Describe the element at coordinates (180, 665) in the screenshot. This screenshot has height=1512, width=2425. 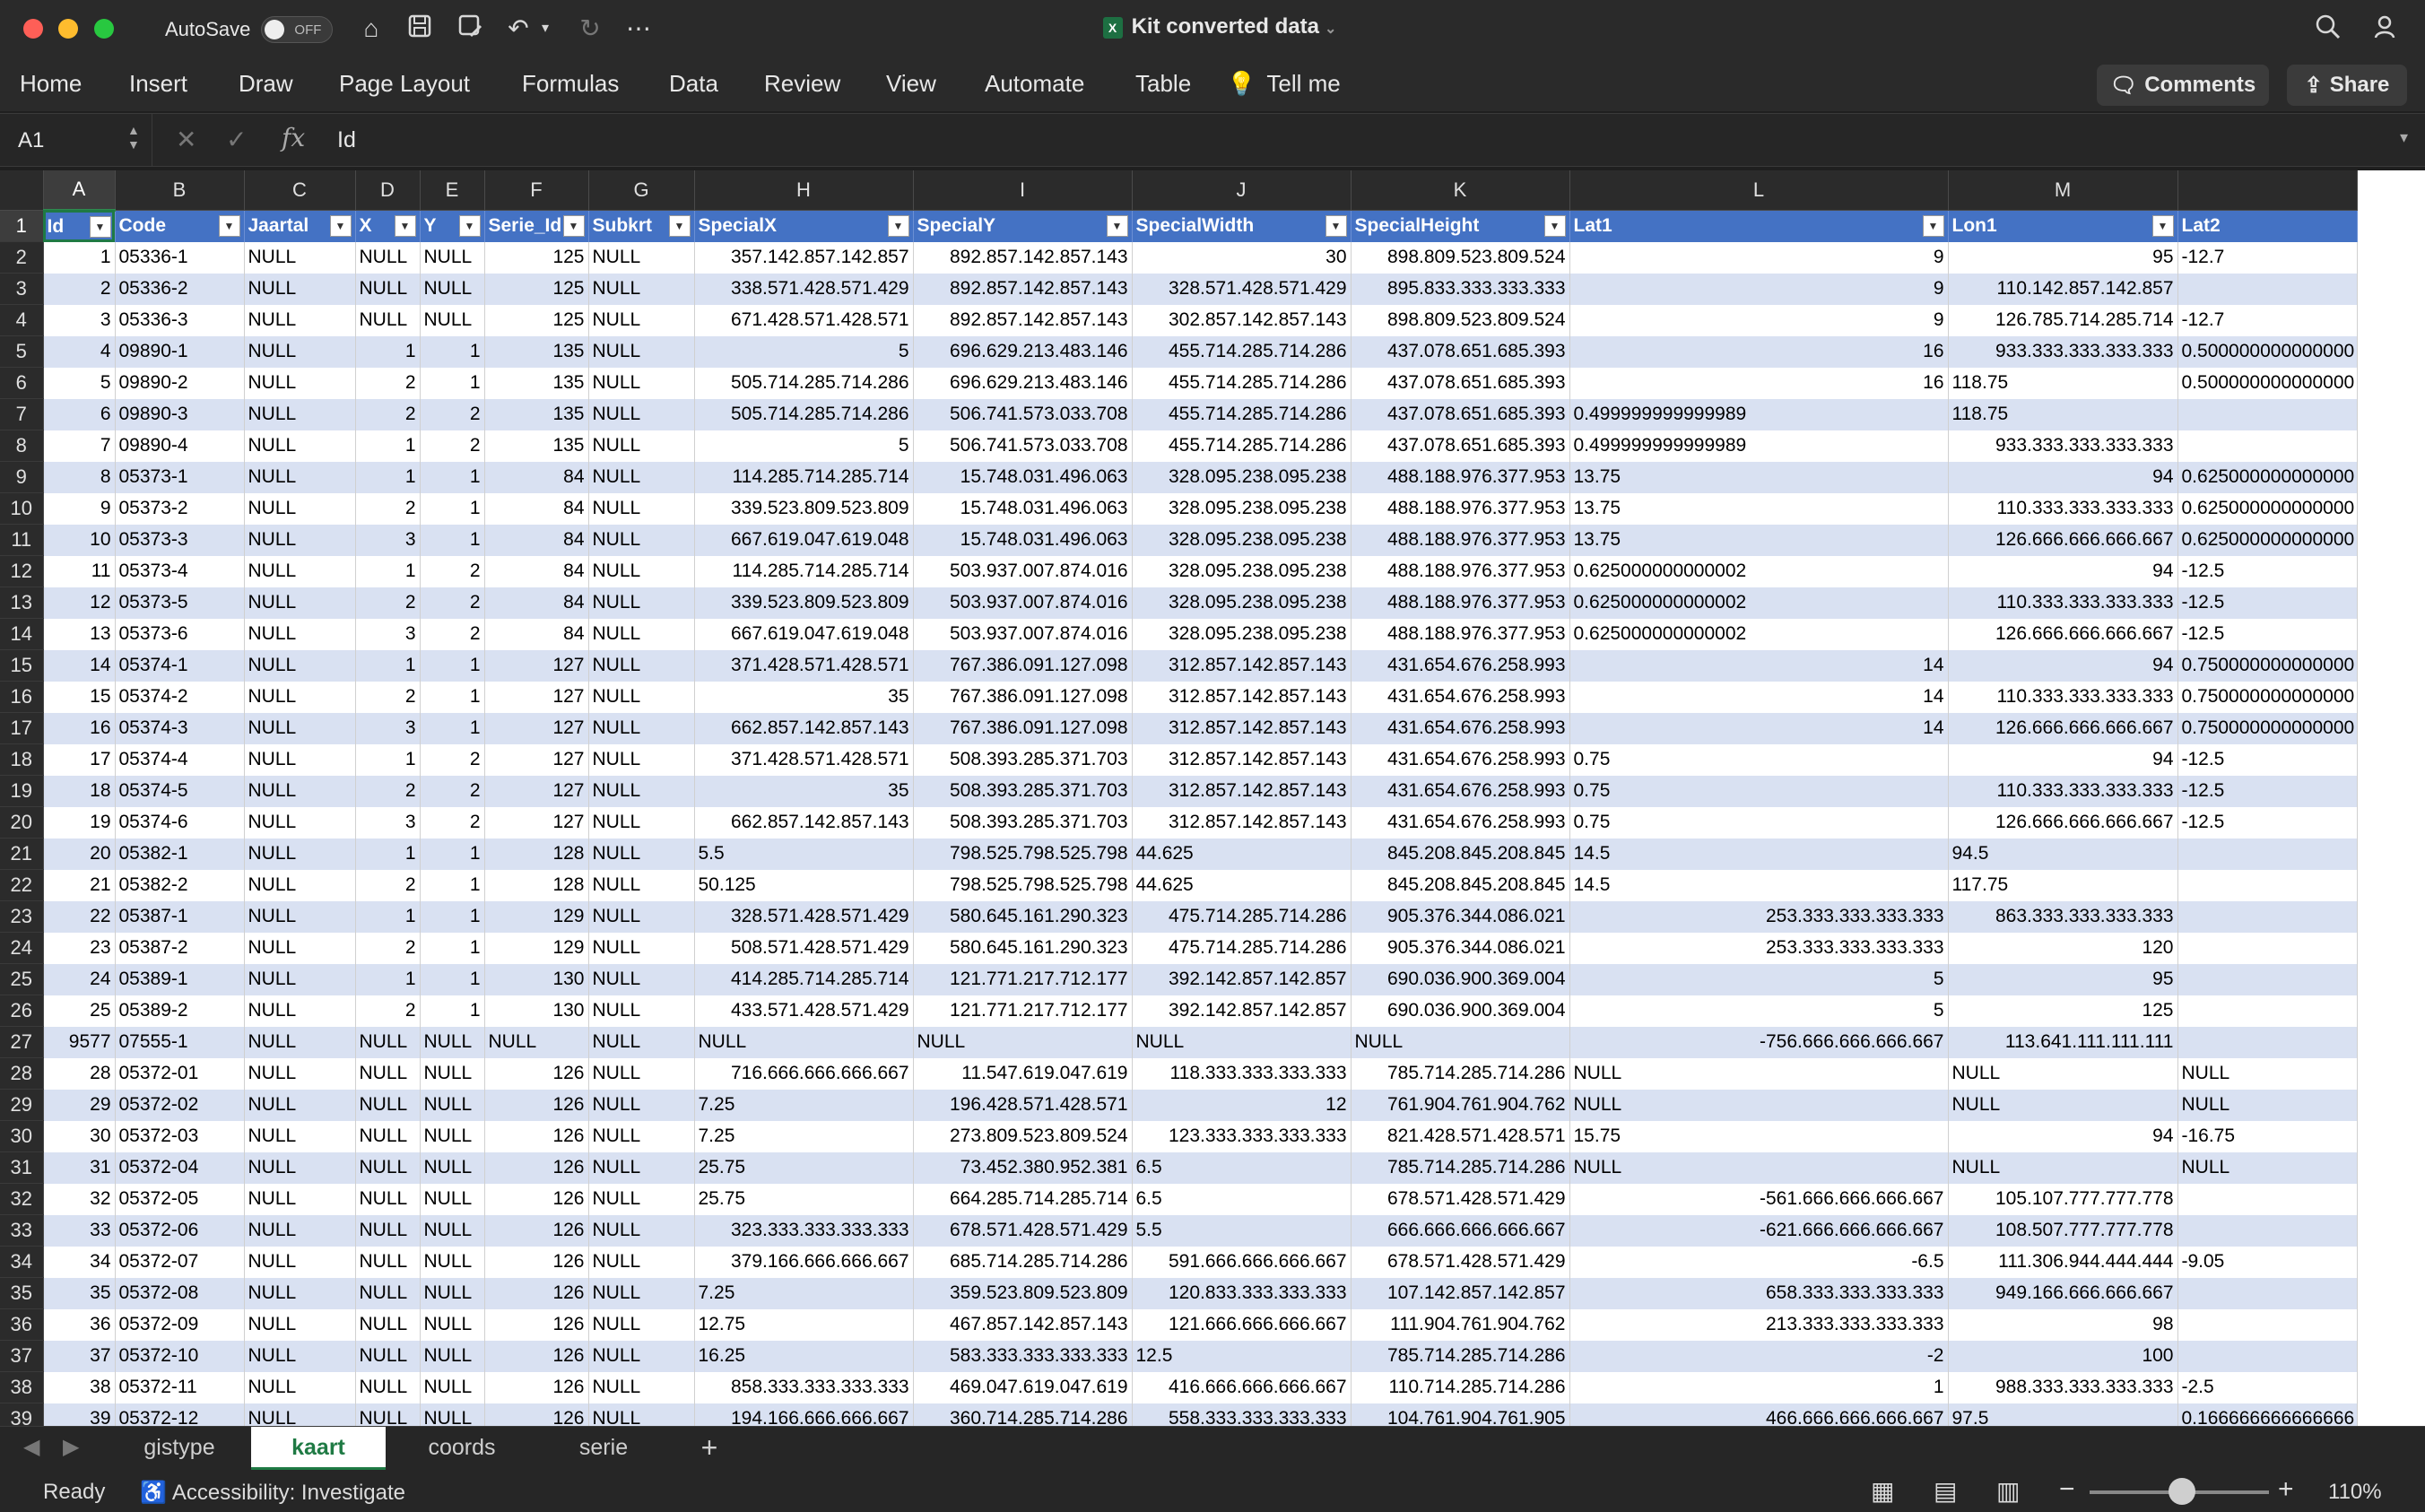
I see `cell: 05374-1` at that location.